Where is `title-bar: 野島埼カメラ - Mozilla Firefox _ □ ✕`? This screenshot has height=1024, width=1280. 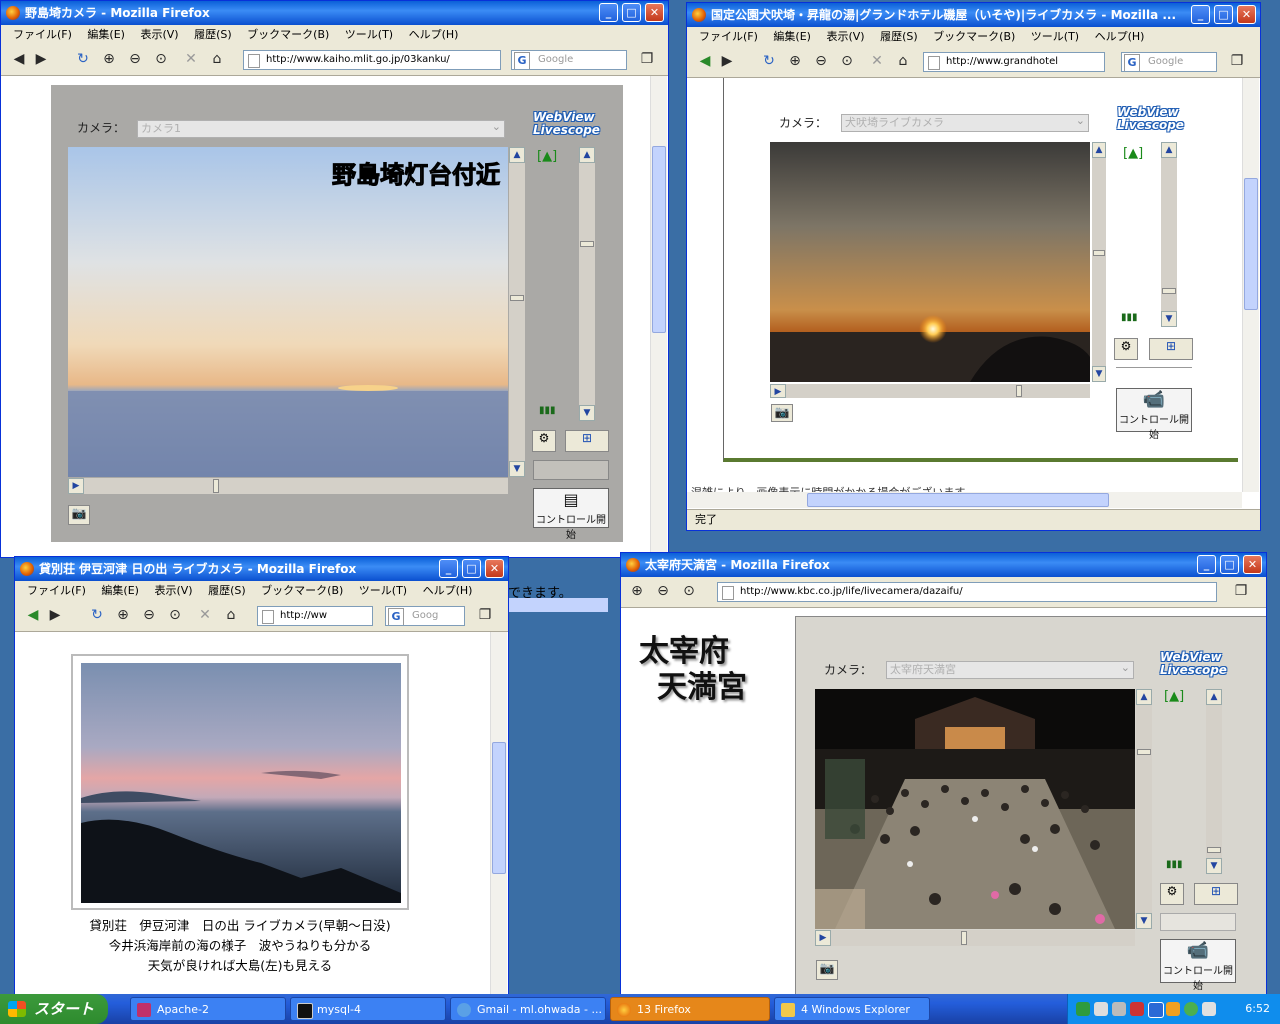 title-bar: 野島埼カメラ - Mozilla Firefox _ □ ✕ is located at coordinates (334, 13).